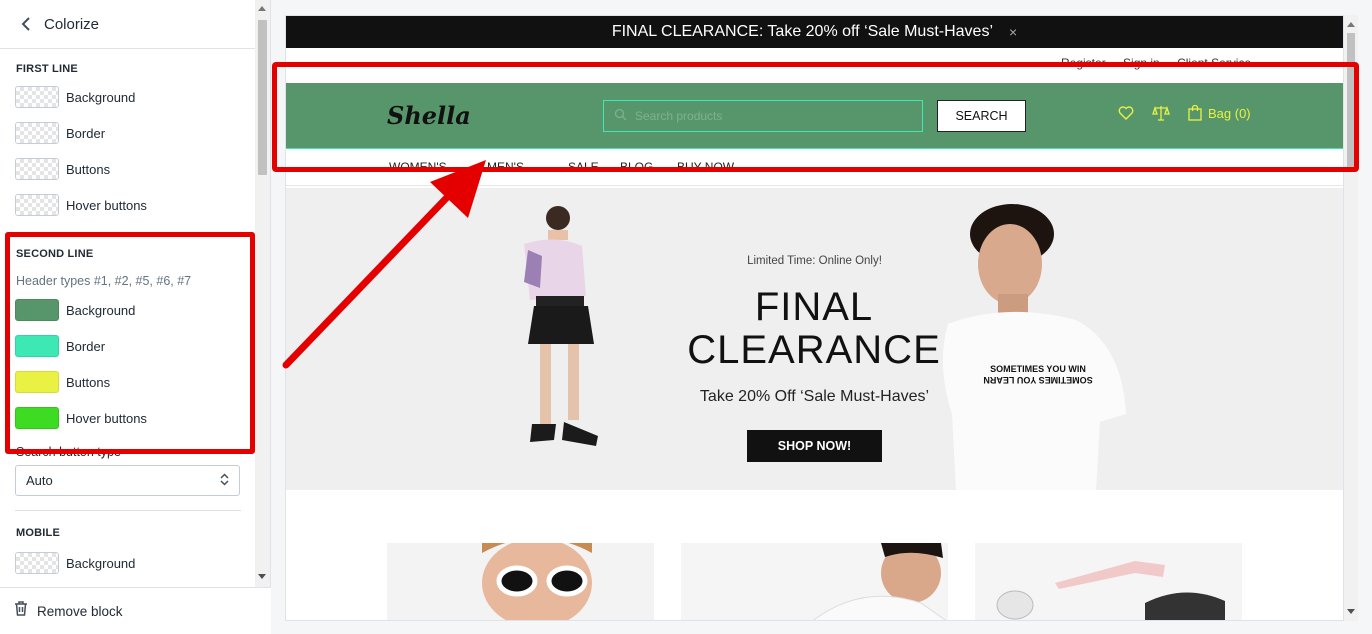 The image size is (1372, 634). What do you see at coordinates (26, 24) in the screenshot?
I see `back-chevron-icon` at bounding box center [26, 24].